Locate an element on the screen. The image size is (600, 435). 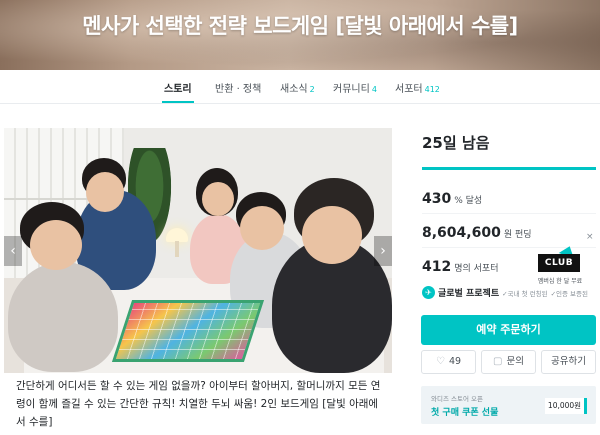
funding-amount-unit: 원 펀딩 is located at coordinates (517, 235).